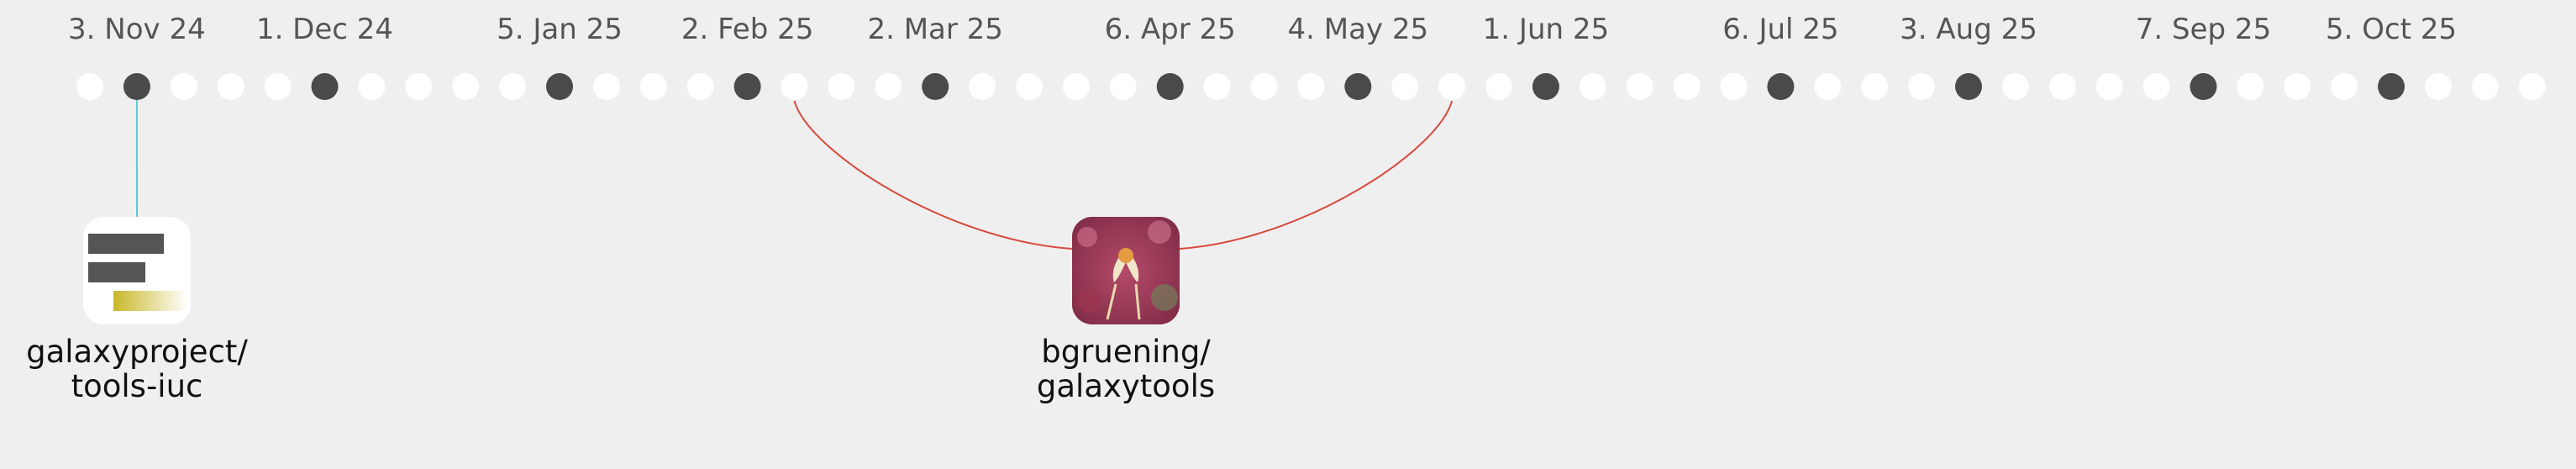 The image size is (2576, 469). I want to click on timeline-date-label: 3. Aug 25, so click(1969, 29).